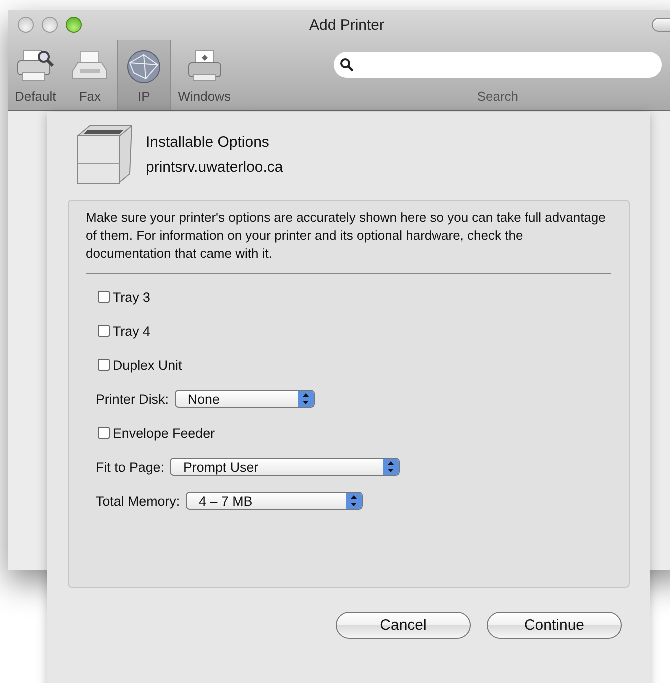 The image size is (670, 683). I want to click on search-label: Search, so click(498, 96).